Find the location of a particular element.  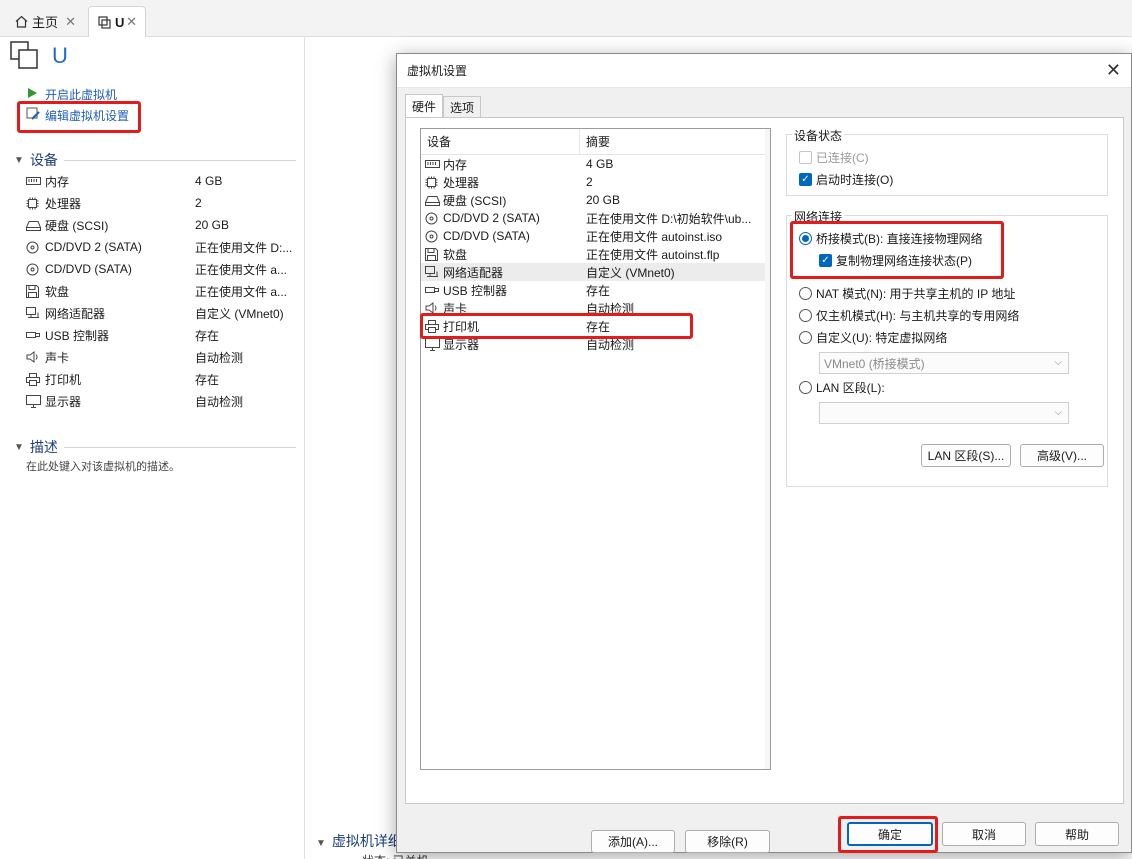

bridged-radio: 桥接模式(B): 直接连接物理网络 is located at coordinates (891, 238).